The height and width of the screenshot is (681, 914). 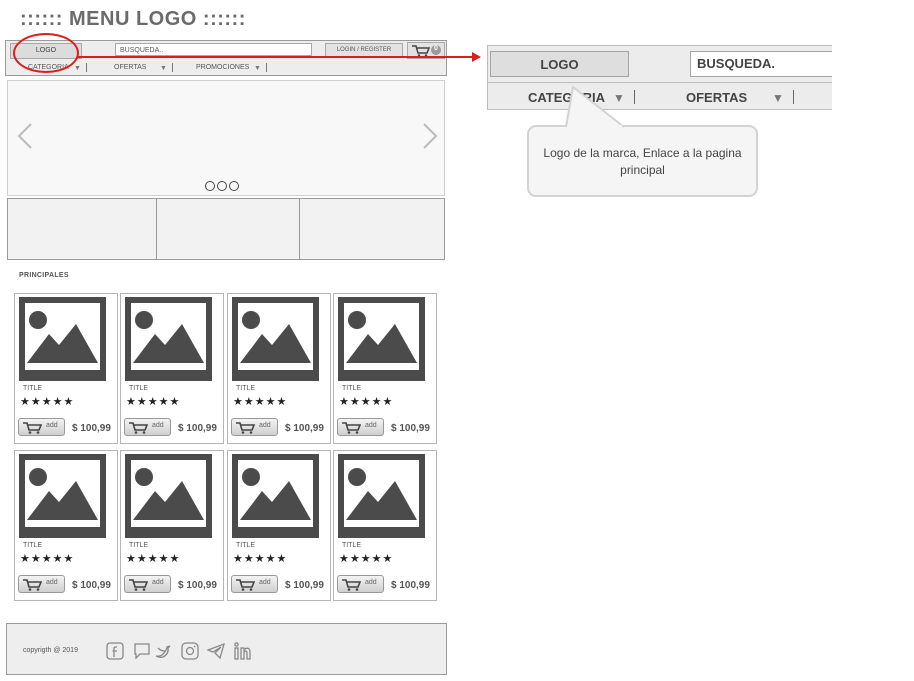 I want to click on linkedin-icon, so click(x=242, y=651).